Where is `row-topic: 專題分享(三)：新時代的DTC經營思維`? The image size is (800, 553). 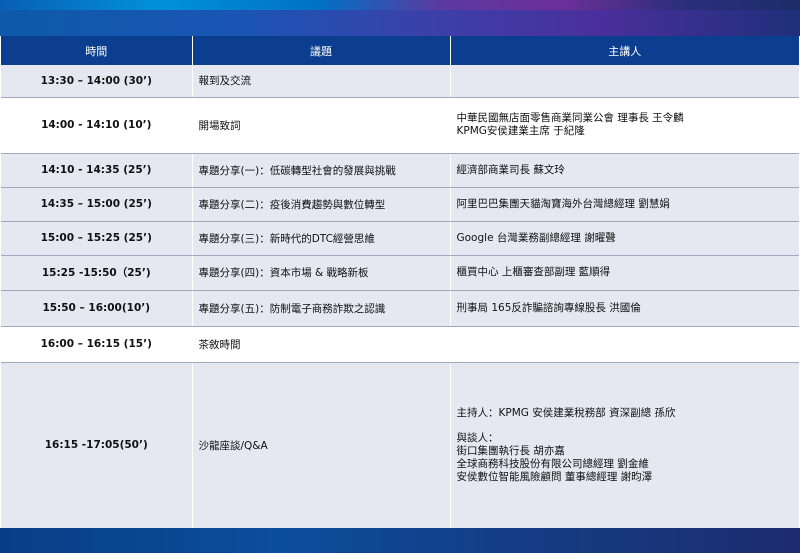 row-topic: 專題分享(三)：新時代的DTC經營思維 is located at coordinates (321, 238).